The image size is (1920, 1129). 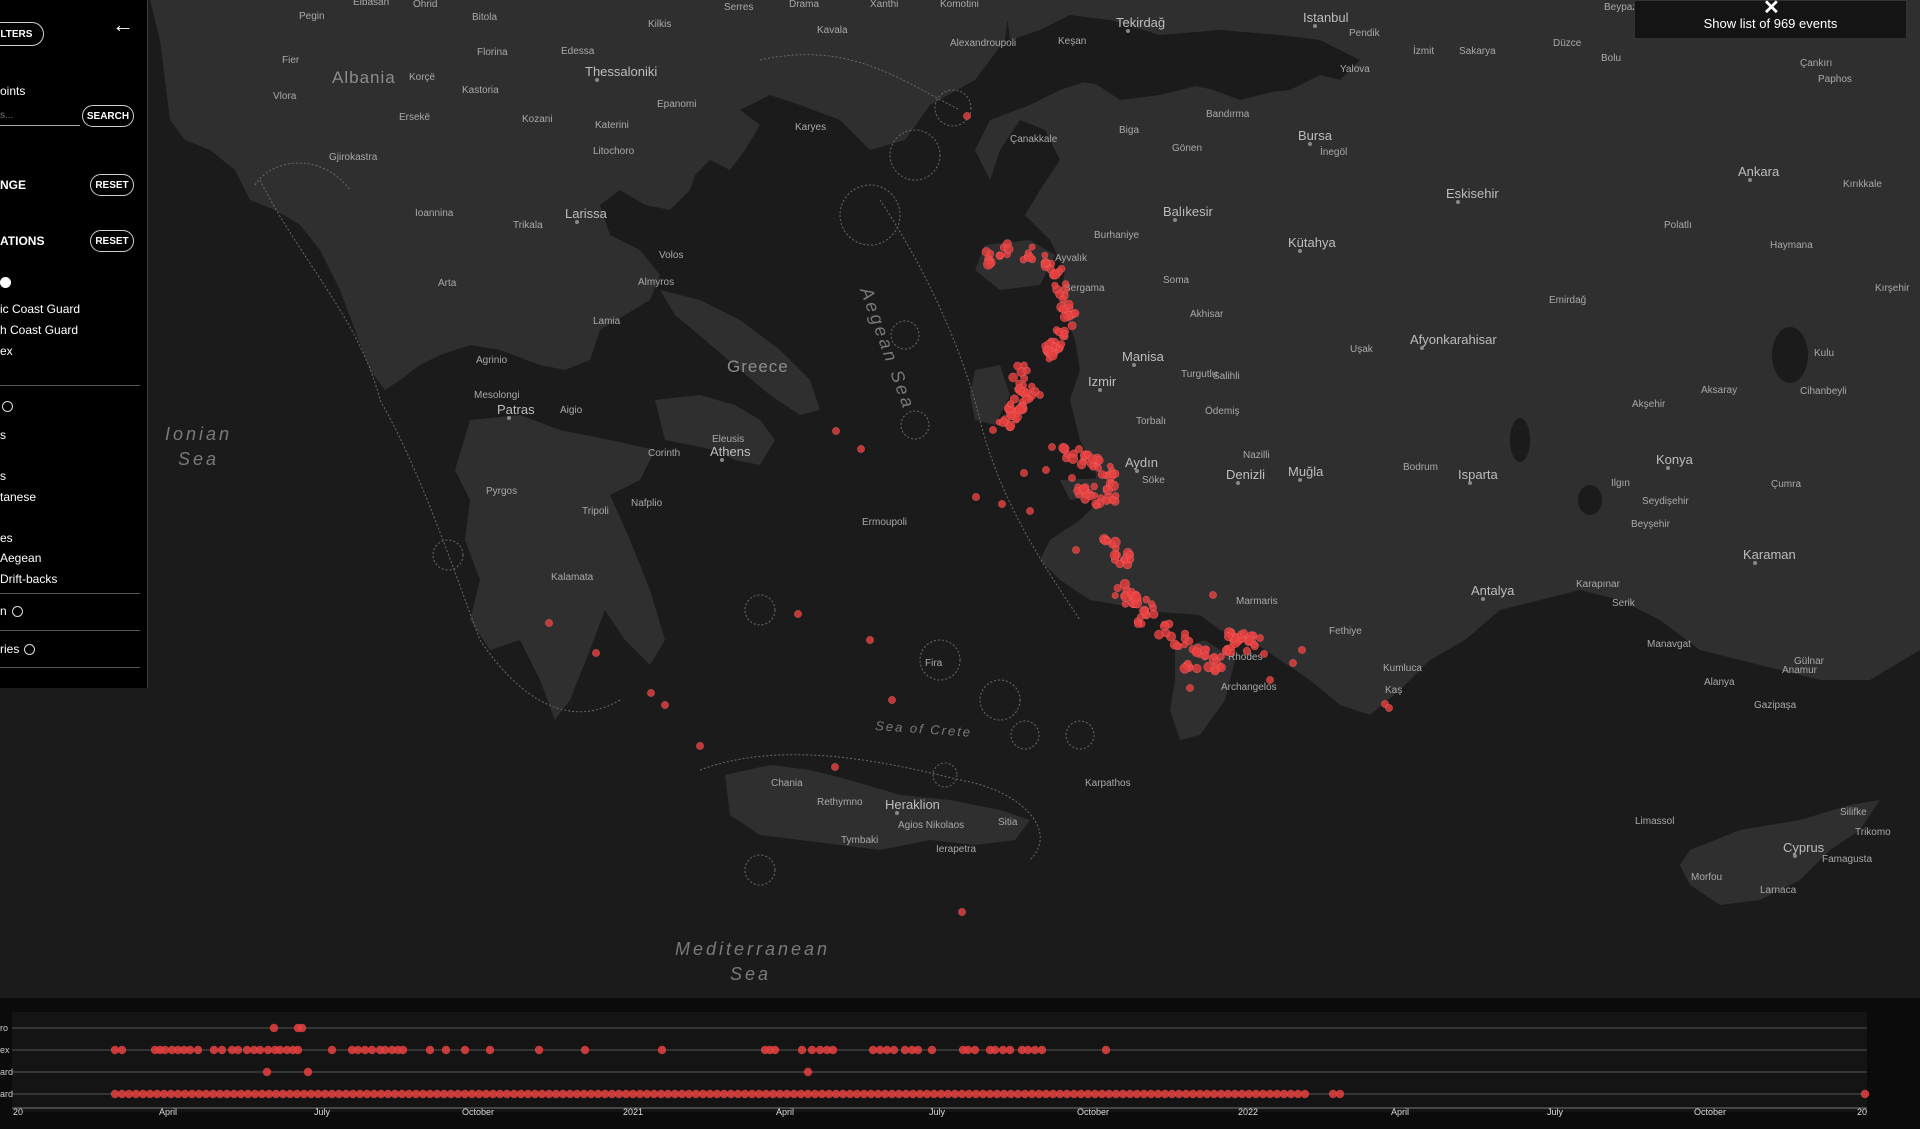 I want to click on operations-radio, so click(x=5, y=283).